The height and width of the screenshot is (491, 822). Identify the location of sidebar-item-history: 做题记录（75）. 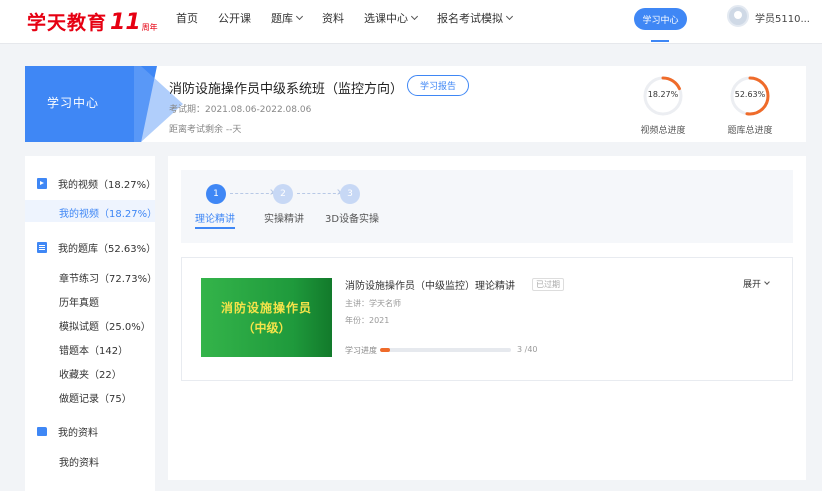
(95, 397).